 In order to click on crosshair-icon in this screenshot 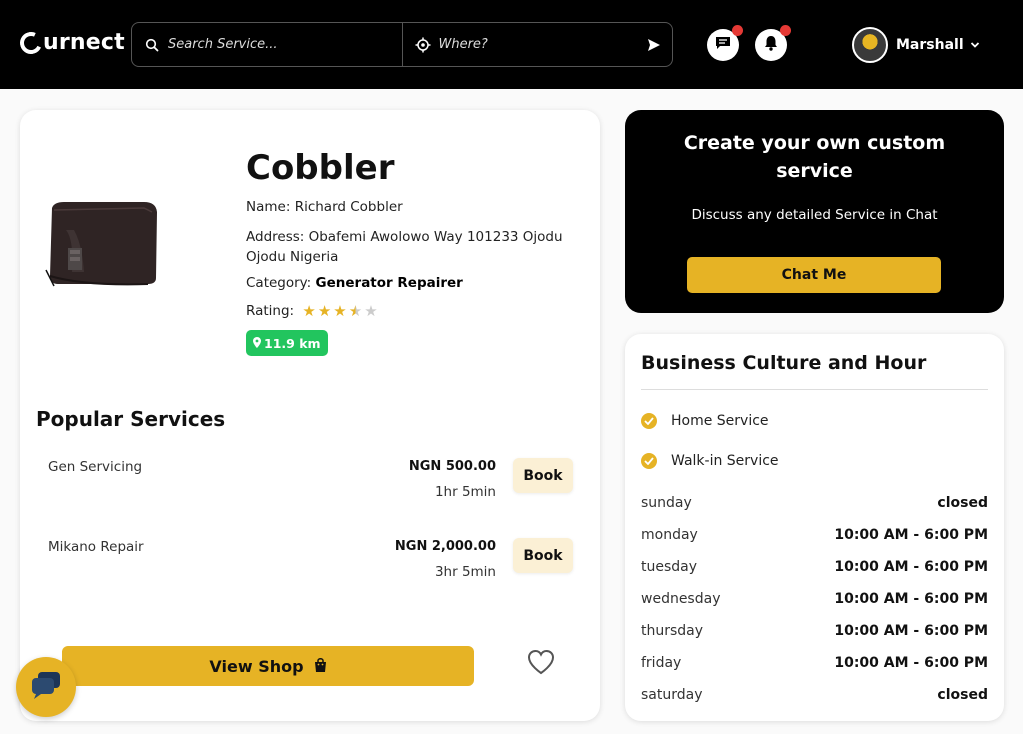, I will do `click(423, 45)`.